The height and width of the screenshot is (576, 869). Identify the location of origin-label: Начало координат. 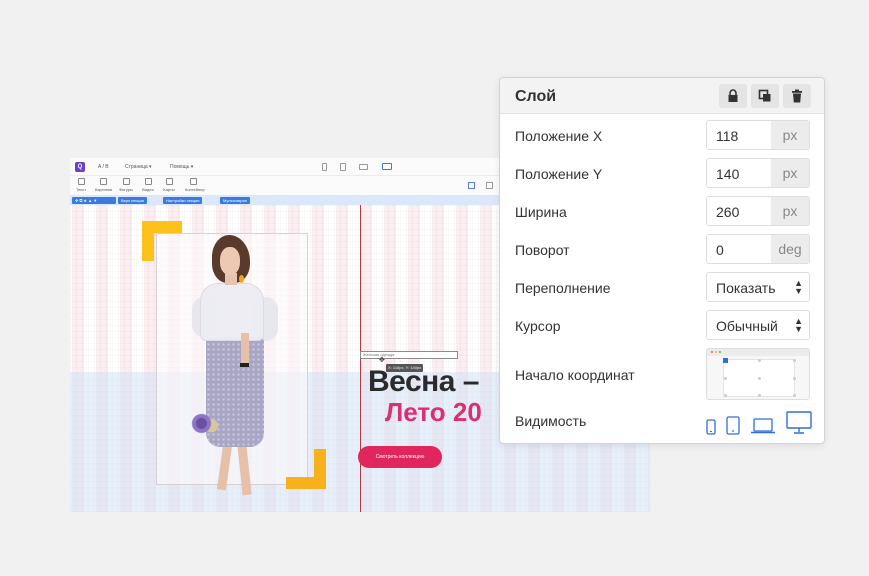
(575, 375).